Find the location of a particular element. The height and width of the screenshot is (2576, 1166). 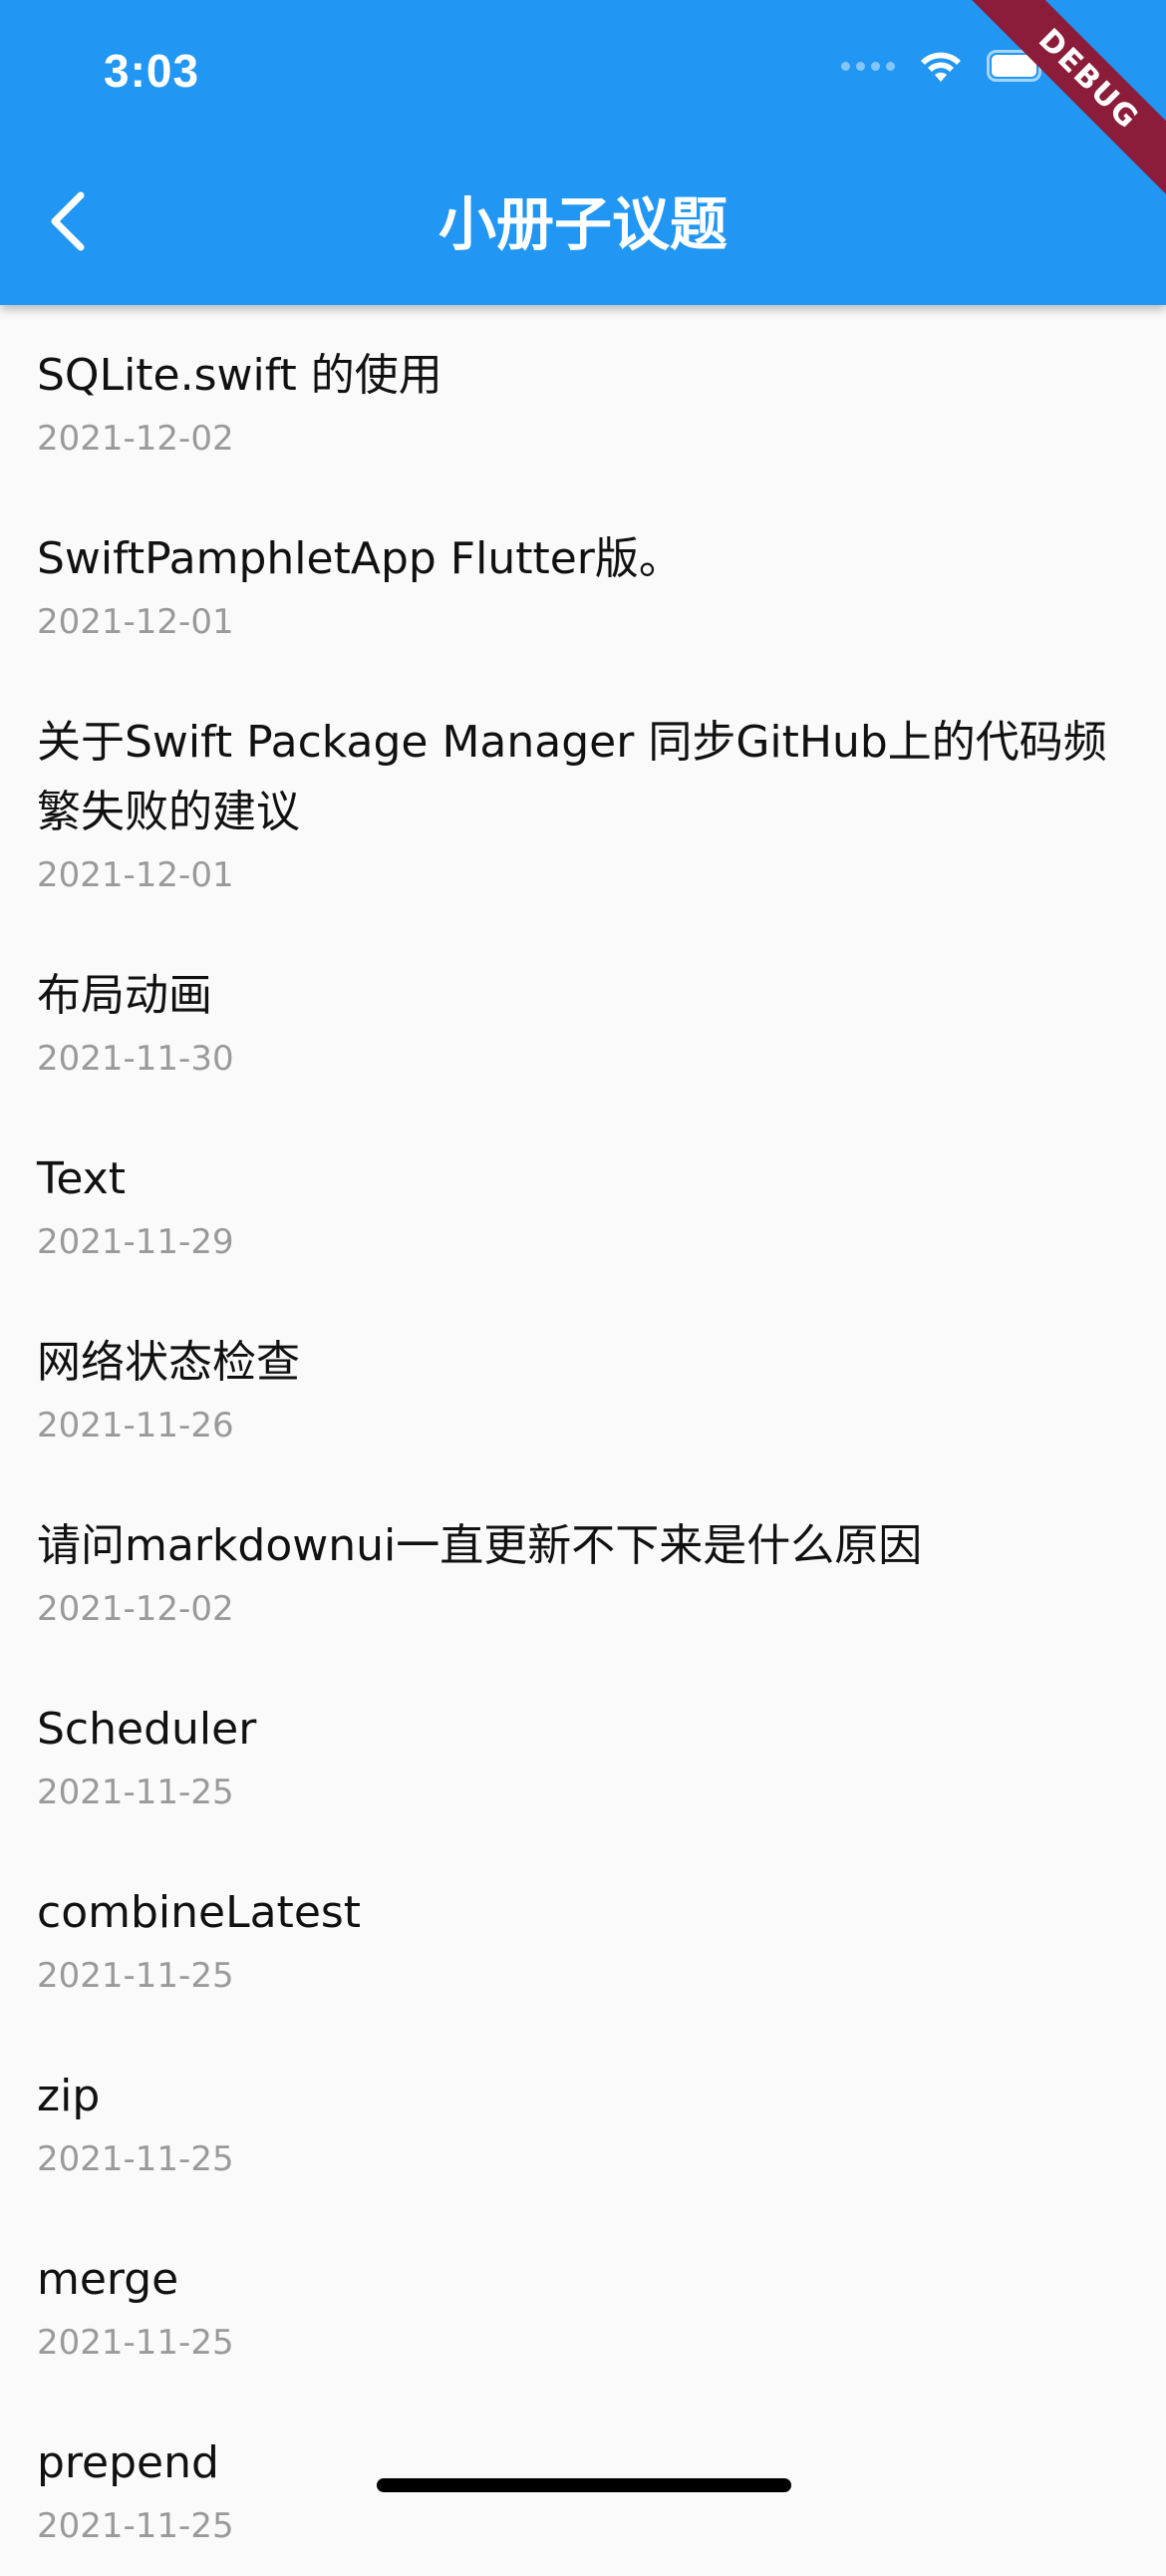

issue-title: 布局动画 is located at coordinates (124, 995).